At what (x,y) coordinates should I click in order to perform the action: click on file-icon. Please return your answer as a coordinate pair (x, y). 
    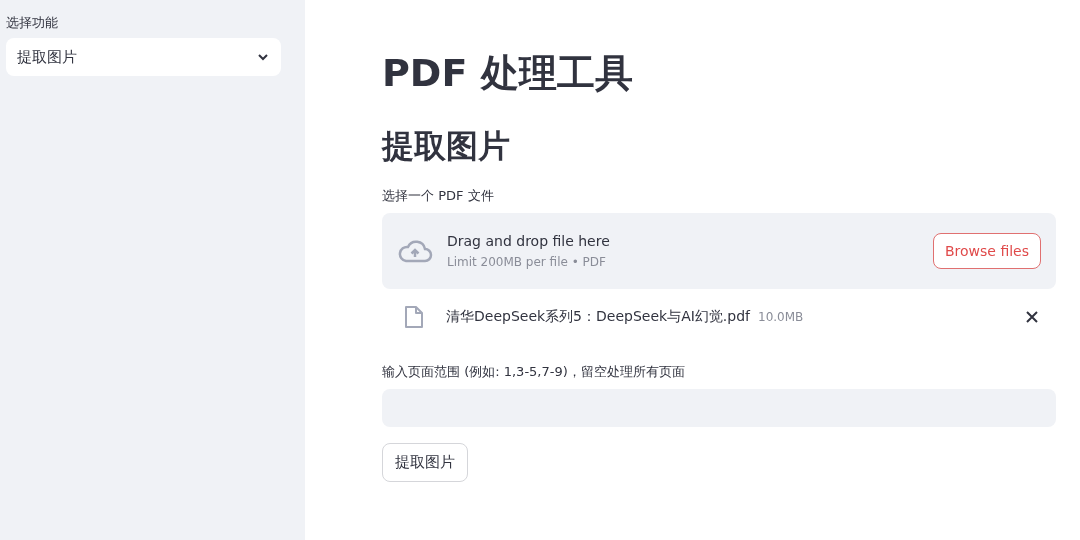
    Looking at the image, I should click on (414, 317).